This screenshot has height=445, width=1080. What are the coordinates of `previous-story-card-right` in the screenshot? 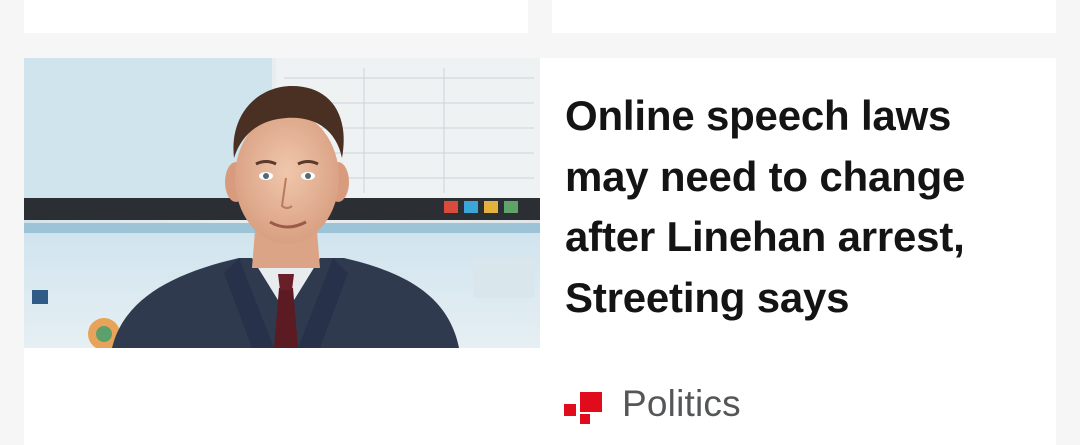 It's located at (804, 16).